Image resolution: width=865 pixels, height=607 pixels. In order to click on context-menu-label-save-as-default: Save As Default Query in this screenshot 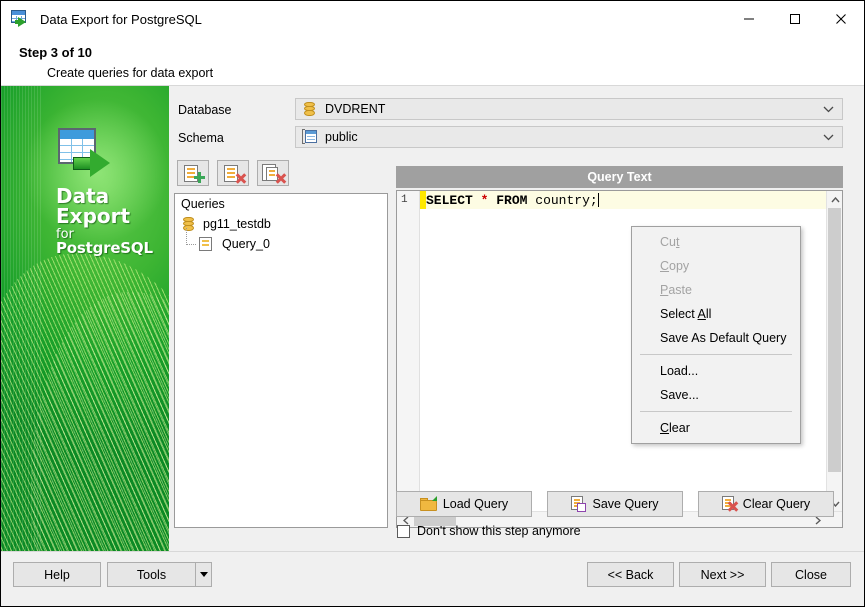, I will do `click(723, 338)`.